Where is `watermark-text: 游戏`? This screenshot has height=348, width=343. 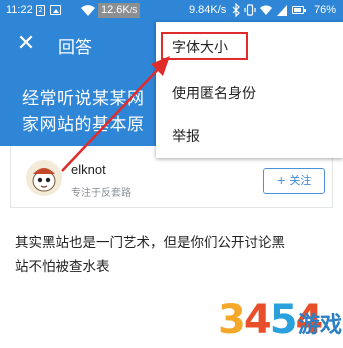 watermark-text: 游戏 is located at coordinates (320, 325).